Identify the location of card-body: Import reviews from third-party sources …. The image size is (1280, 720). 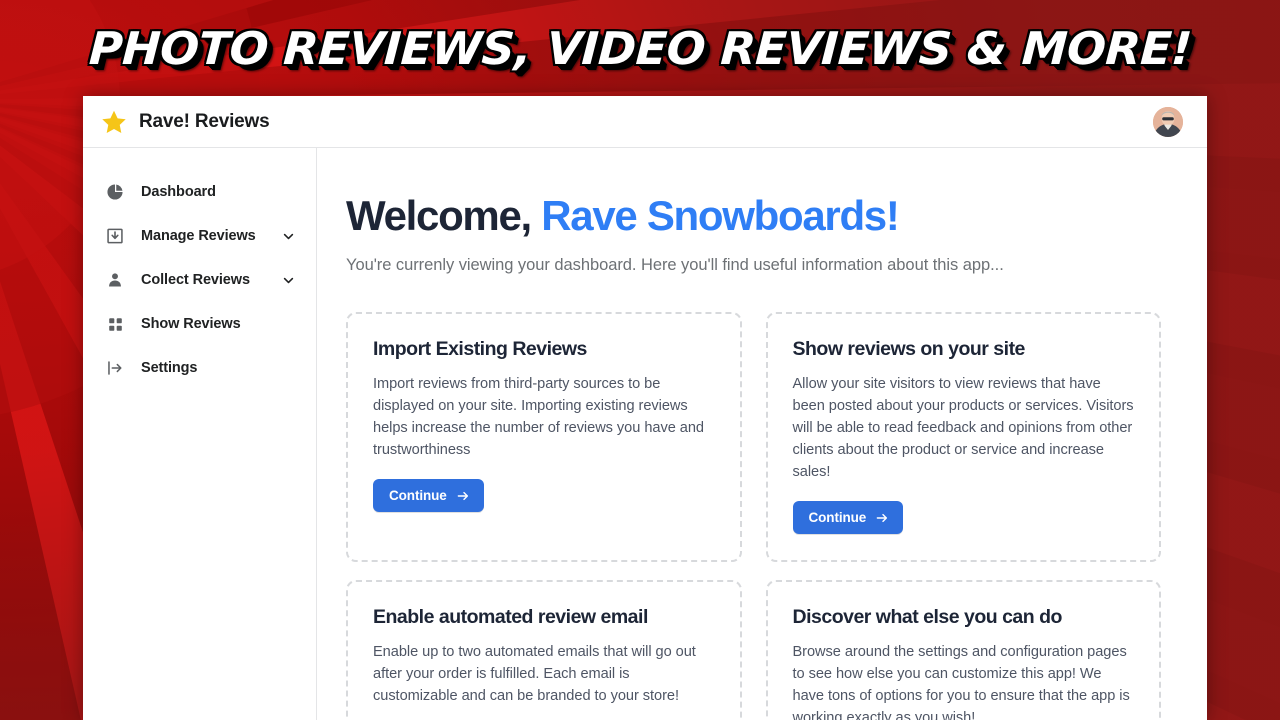
(538, 417).